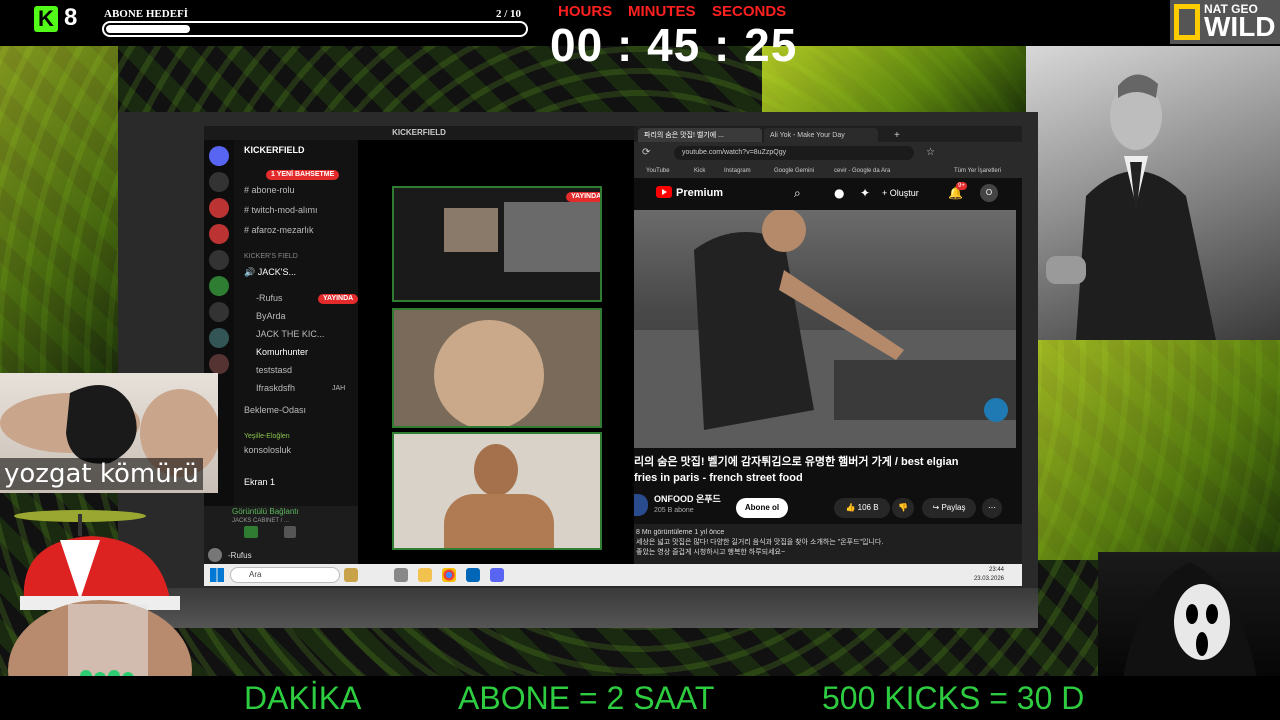 This screenshot has height=720, width=1280. I want to click on live-pill: YAYINDA, so click(338, 299).